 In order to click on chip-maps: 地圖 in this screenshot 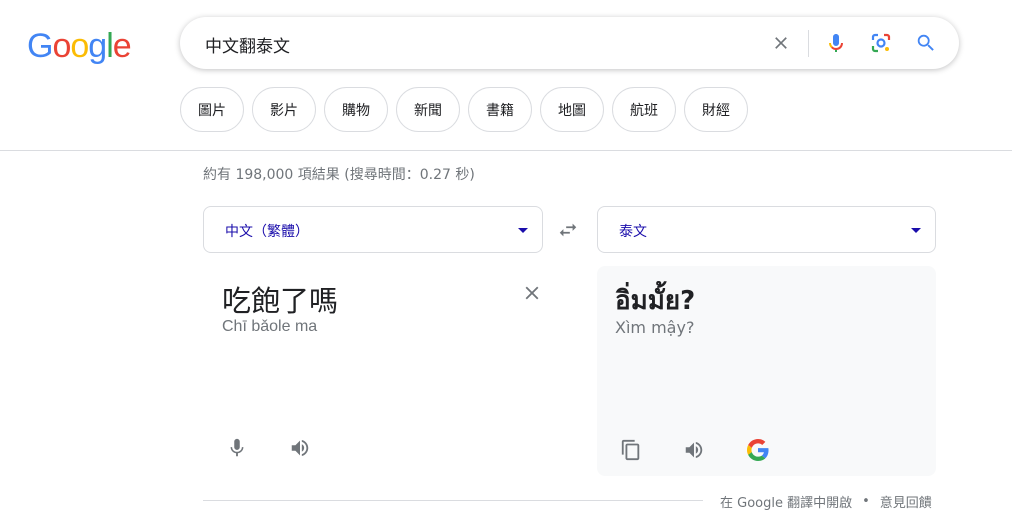, I will do `click(572, 109)`.